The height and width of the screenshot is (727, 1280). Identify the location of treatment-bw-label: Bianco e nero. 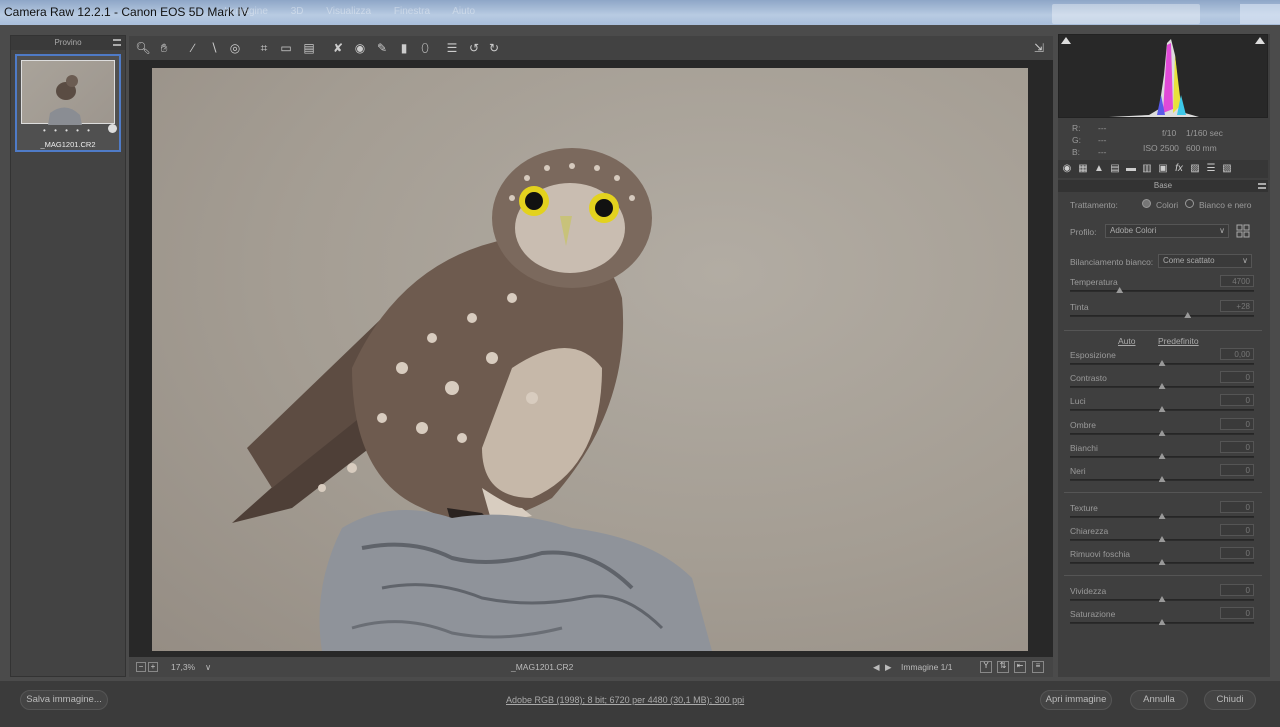
(1225, 205).